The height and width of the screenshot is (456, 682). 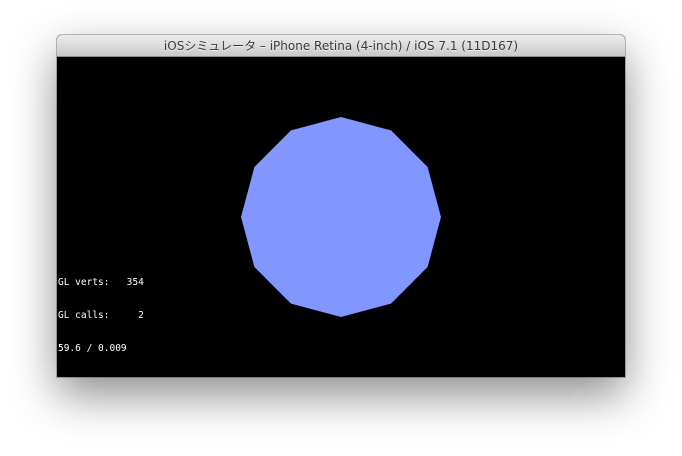 I want to click on dodecagon-shape, so click(x=341, y=217).